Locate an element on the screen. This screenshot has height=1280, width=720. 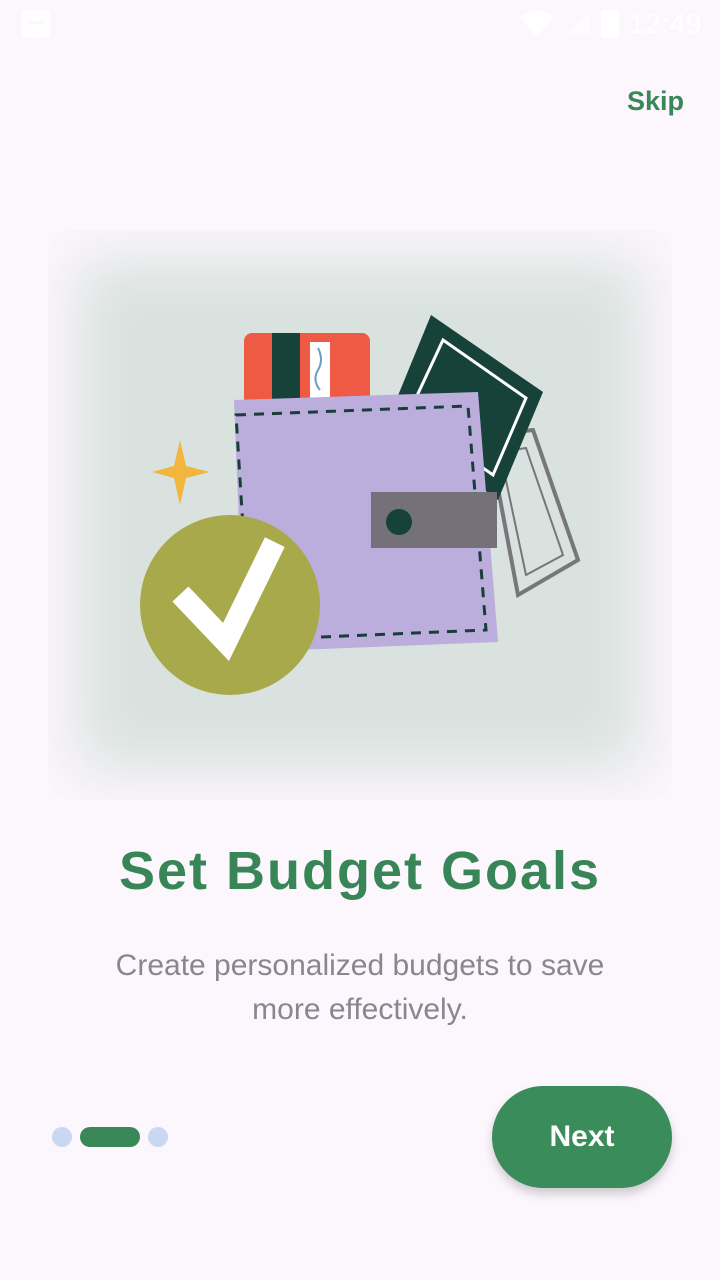
checkmark-icon is located at coordinates (230, 605).